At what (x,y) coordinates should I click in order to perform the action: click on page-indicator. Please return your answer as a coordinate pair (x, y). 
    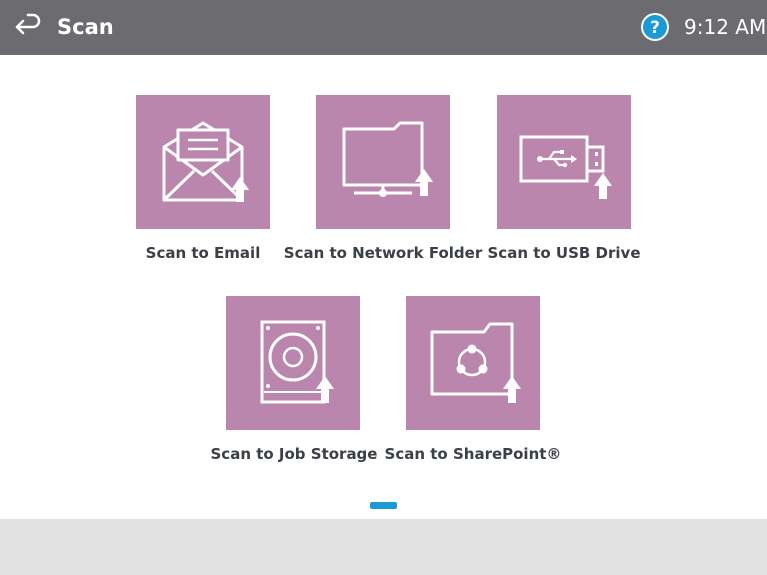
    Looking at the image, I should click on (383, 505).